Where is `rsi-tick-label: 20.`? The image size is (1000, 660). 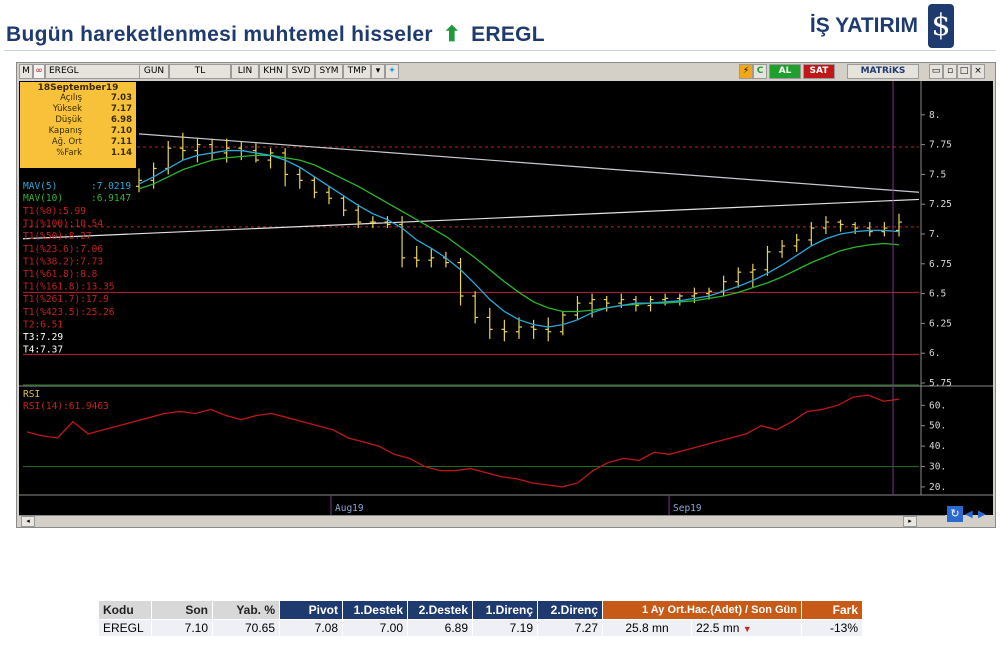
rsi-tick-label: 20. is located at coordinates (937, 487).